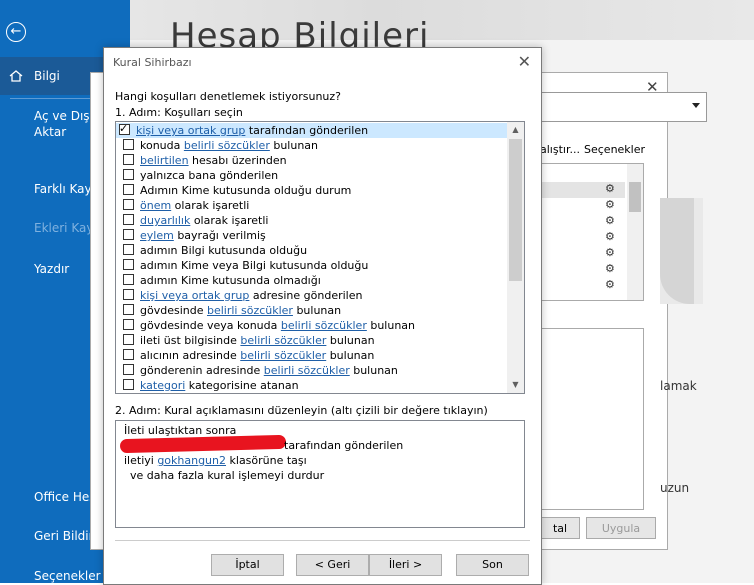 The width and height of the screenshot is (754, 585). What do you see at coordinates (623, 107) in the screenshot?
I see `account-combo` at bounding box center [623, 107].